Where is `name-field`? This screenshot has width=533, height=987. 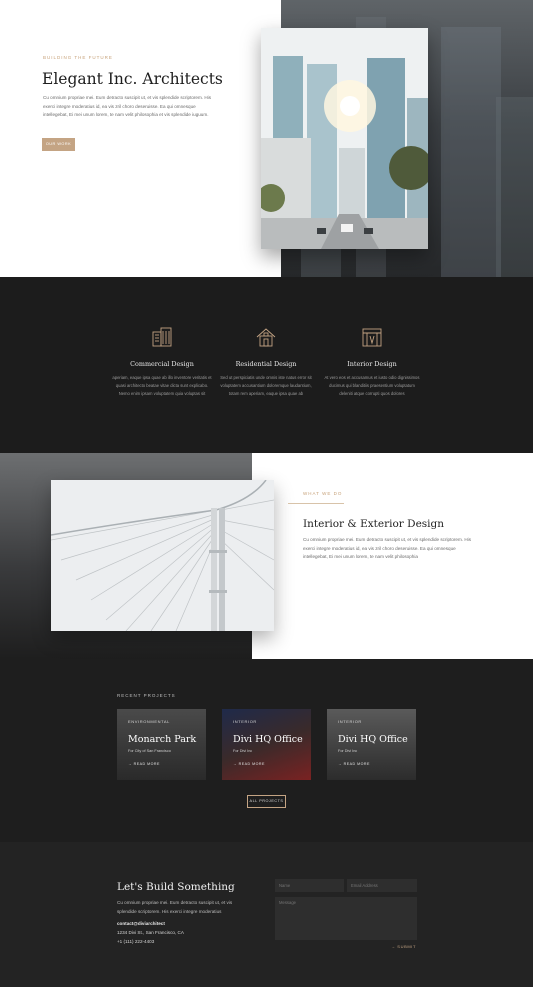 name-field is located at coordinates (309, 885).